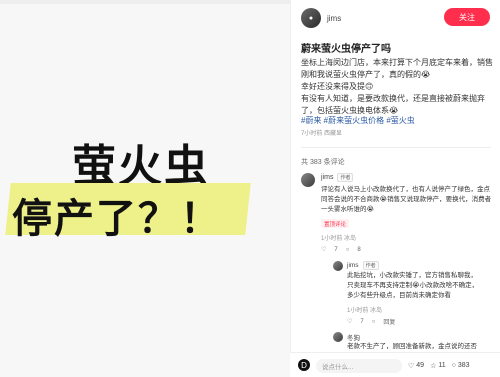 This screenshot has height=377, width=500. I want to click on post-body-line: 有没有人知道，是要改款换代，还是直接被蔚来抛弃, so click(393, 98).